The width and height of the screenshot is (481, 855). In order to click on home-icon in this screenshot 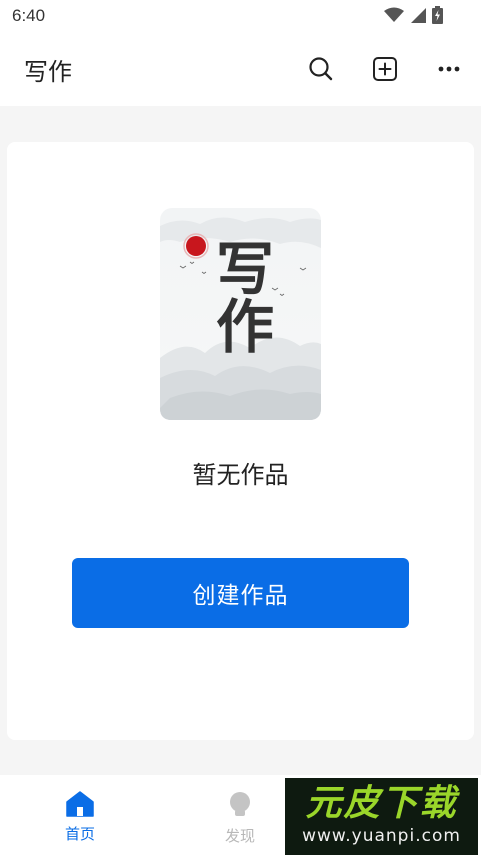, I will do `click(80, 804)`.